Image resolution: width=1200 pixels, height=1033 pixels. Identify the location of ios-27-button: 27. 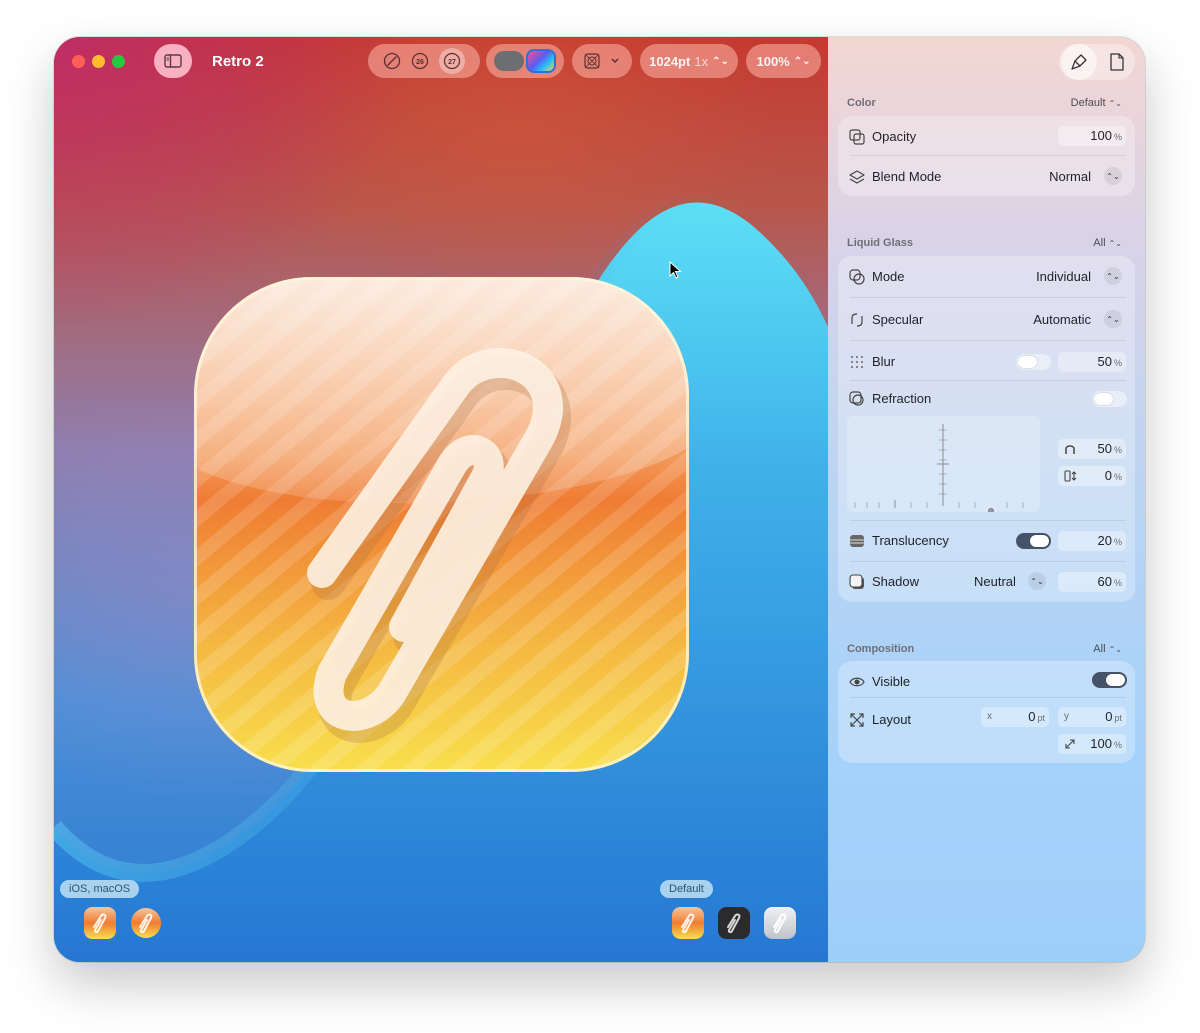
(452, 61).